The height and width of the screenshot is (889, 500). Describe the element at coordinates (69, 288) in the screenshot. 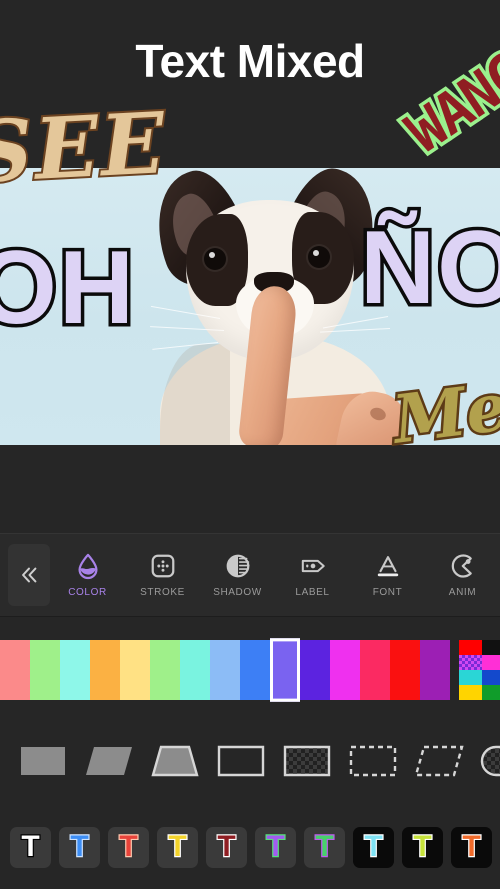

I see `text-layer-oh: OH` at that location.